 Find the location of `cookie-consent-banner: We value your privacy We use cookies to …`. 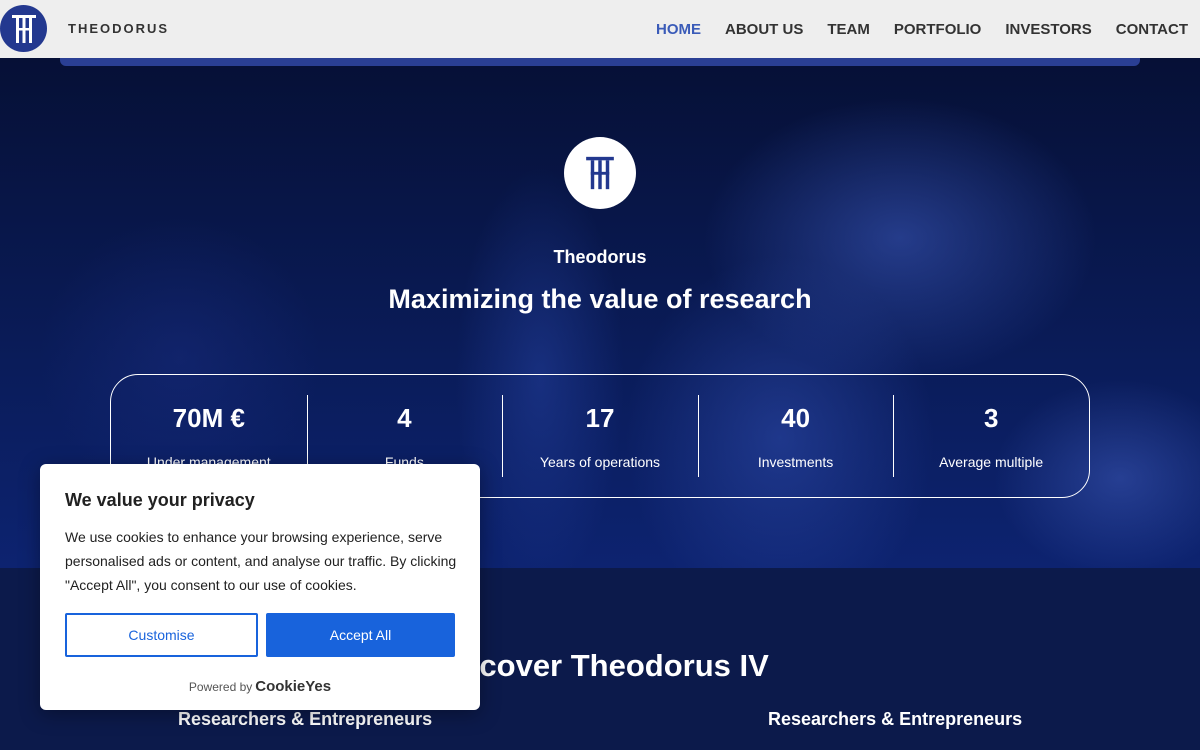

cookie-consent-banner: We value your privacy We use cookies to … is located at coordinates (260, 587).